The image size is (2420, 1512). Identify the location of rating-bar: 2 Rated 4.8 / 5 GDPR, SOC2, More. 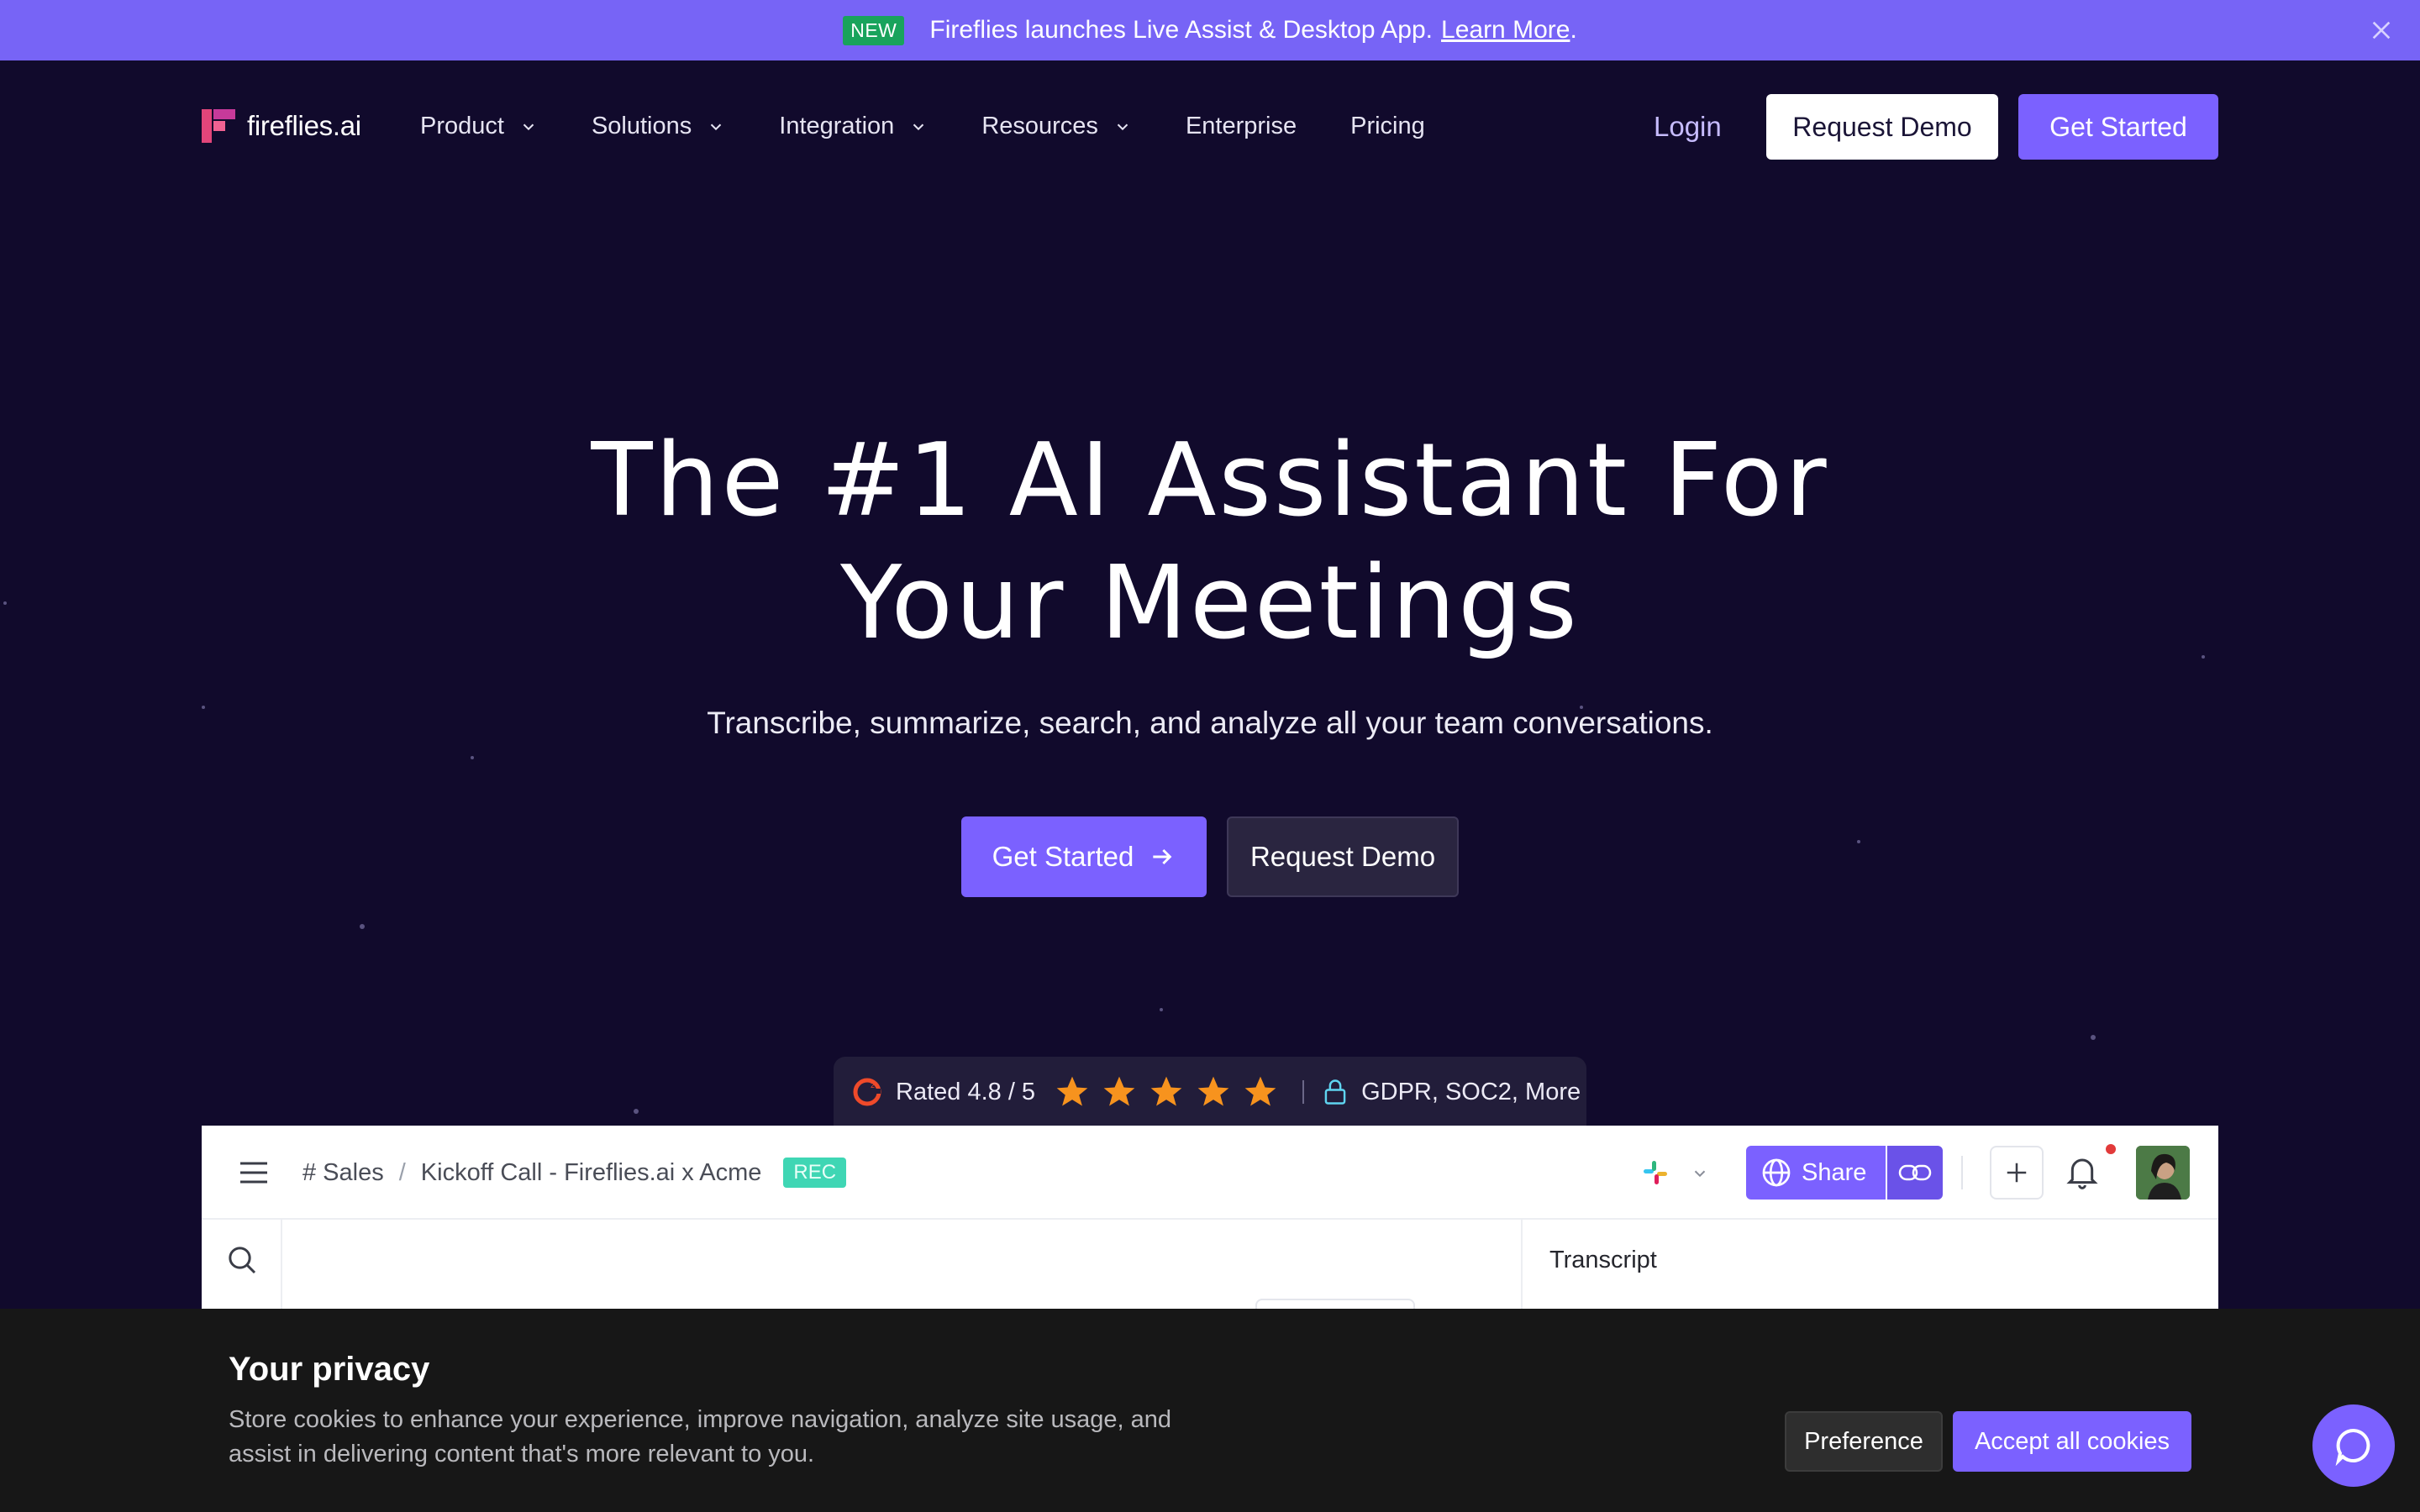
(1210, 1092).